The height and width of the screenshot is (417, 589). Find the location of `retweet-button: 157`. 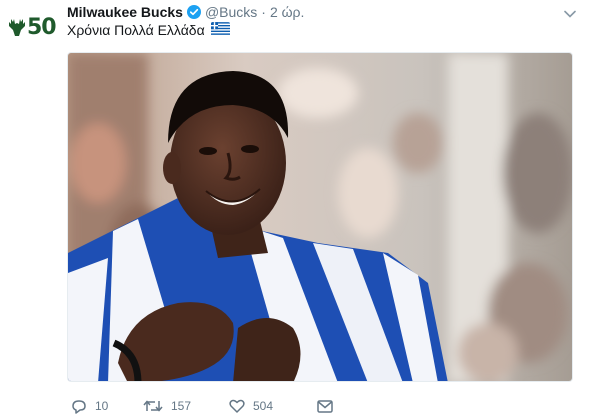

retweet-button: 157 is located at coordinates (186, 406).